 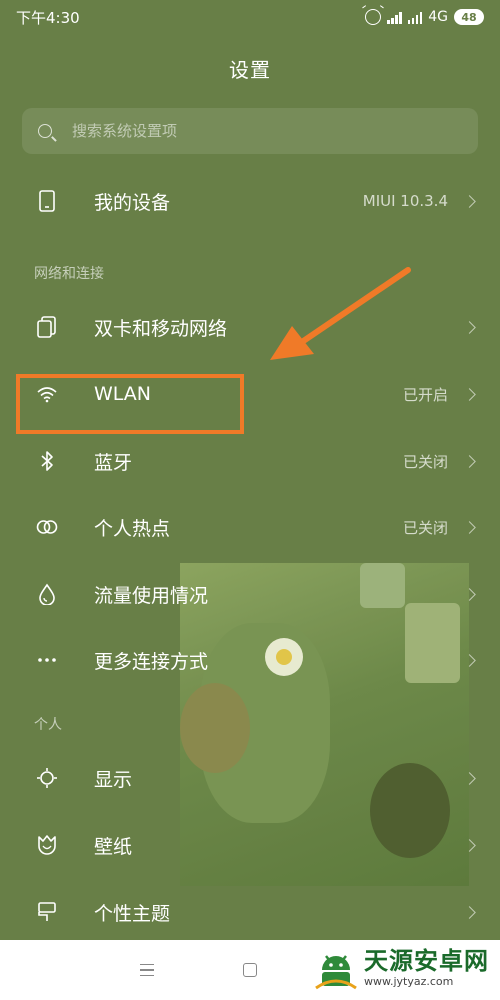 I want to click on row-label: 双卡和移动网络, so click(x=161, y=328).